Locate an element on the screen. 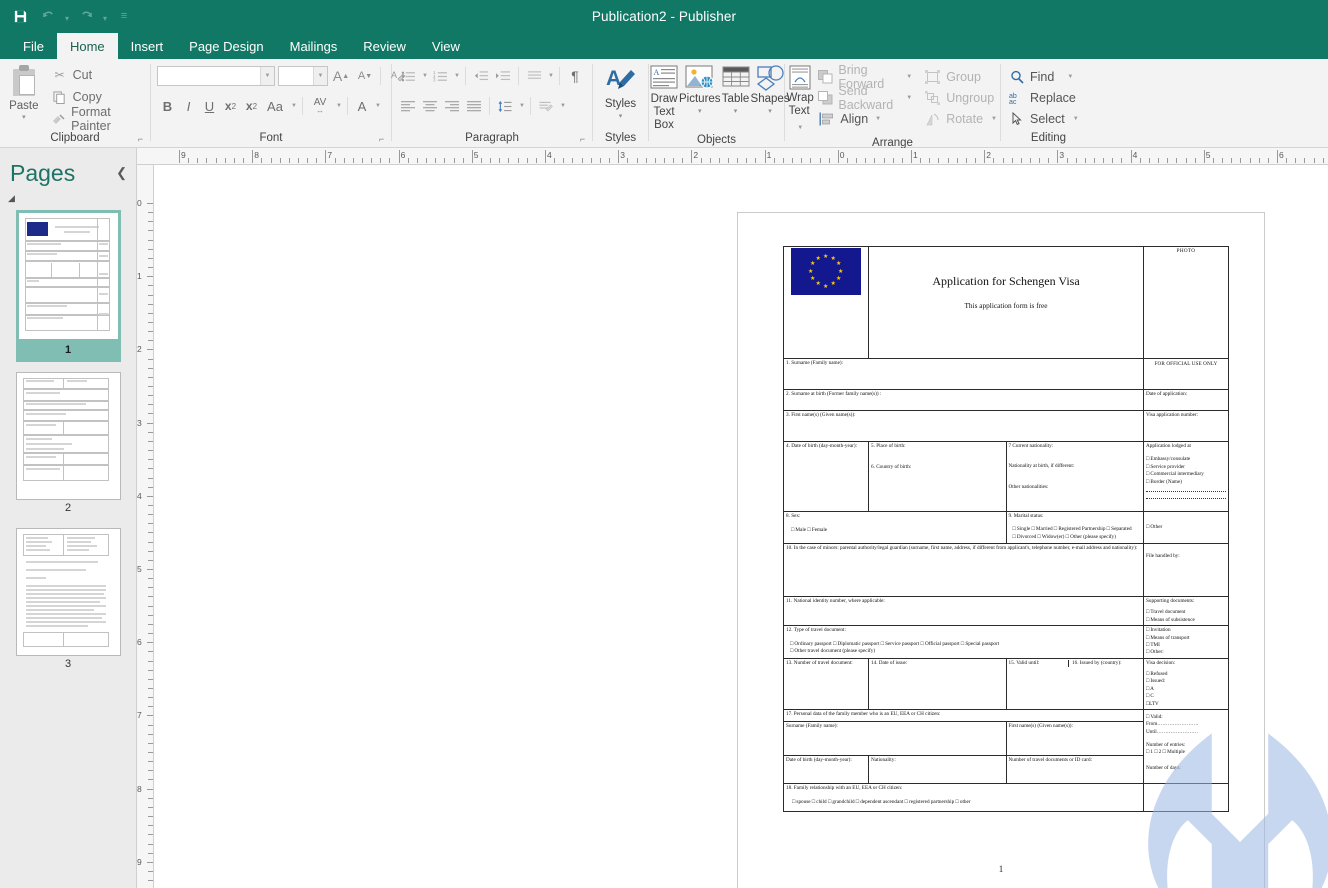 This screenshot has height=888, width=1328. font-color-caret-icon: ▼ is located at coordinates (377, 106).